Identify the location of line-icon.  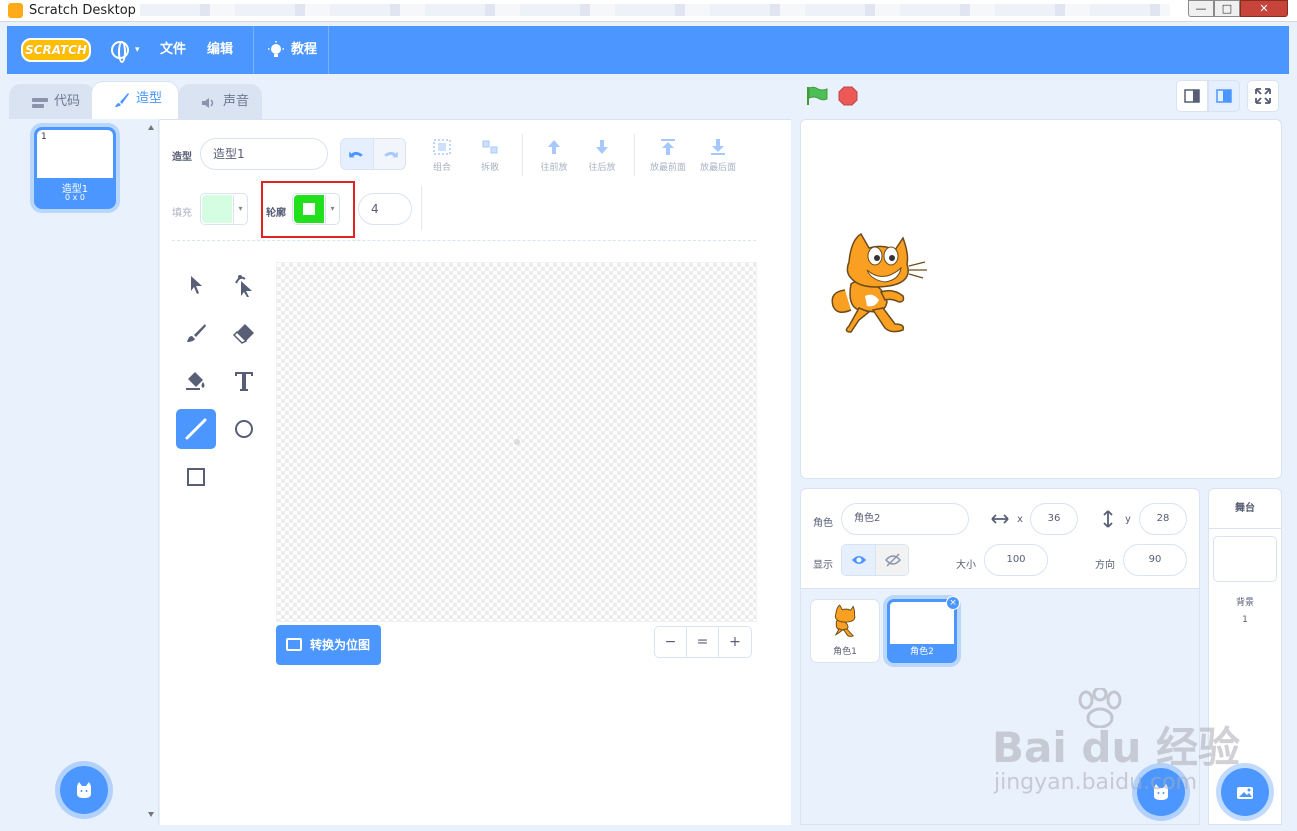
(196, 429).